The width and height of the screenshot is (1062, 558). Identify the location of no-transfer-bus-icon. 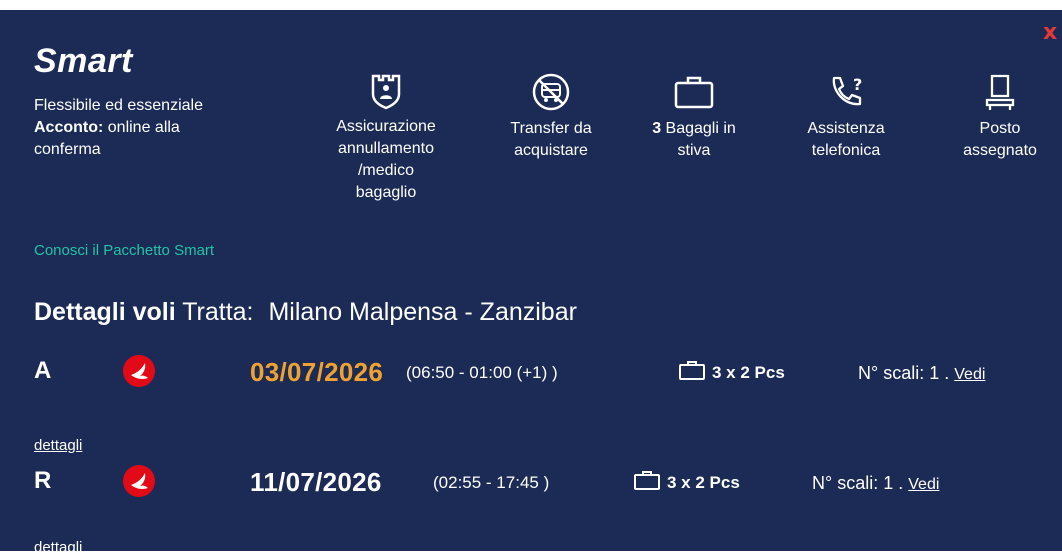
(551, 92).